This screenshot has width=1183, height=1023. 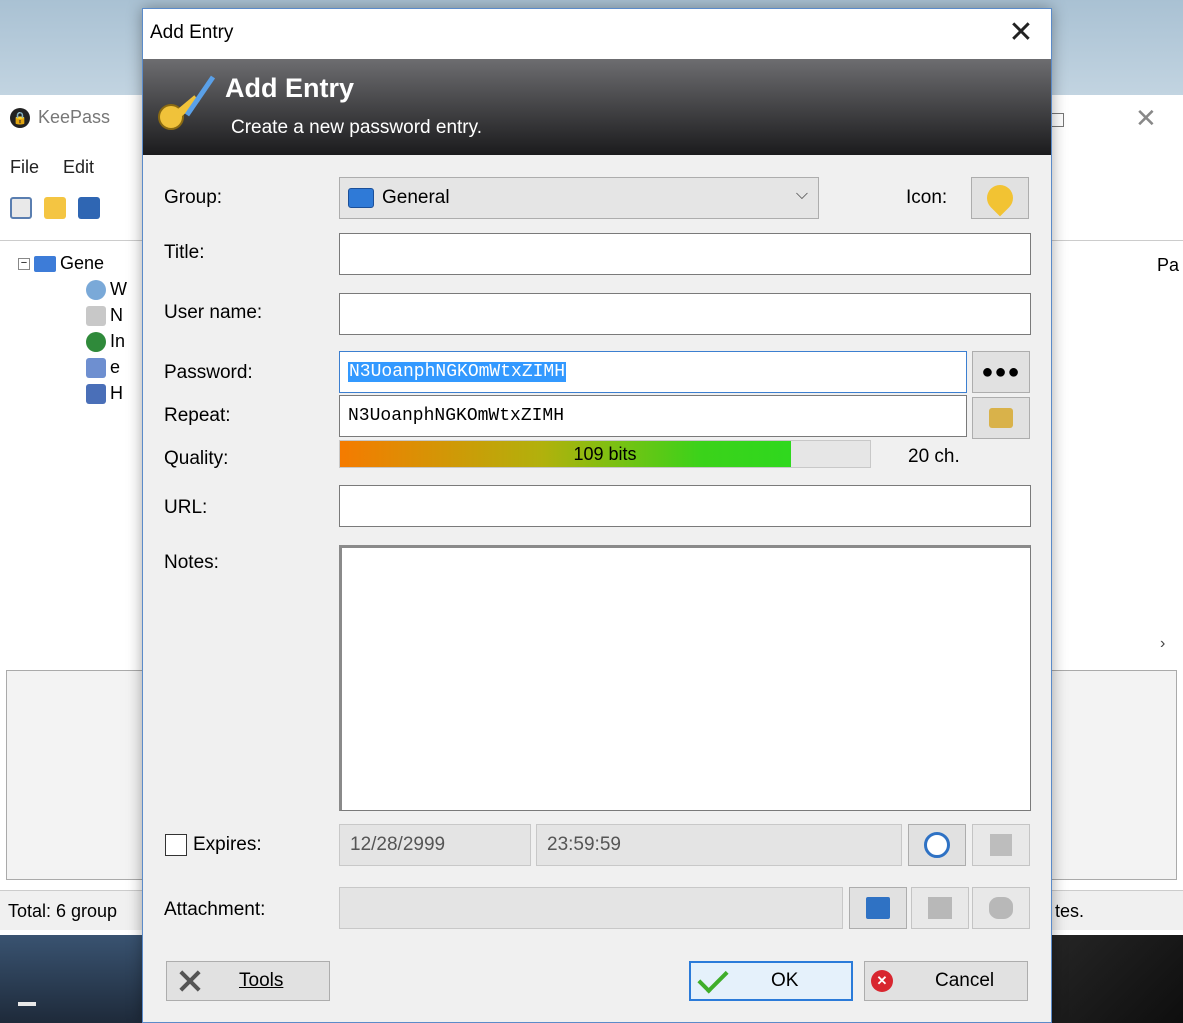 I want to click on tree-item-label: W, so click(x=118, y=289).